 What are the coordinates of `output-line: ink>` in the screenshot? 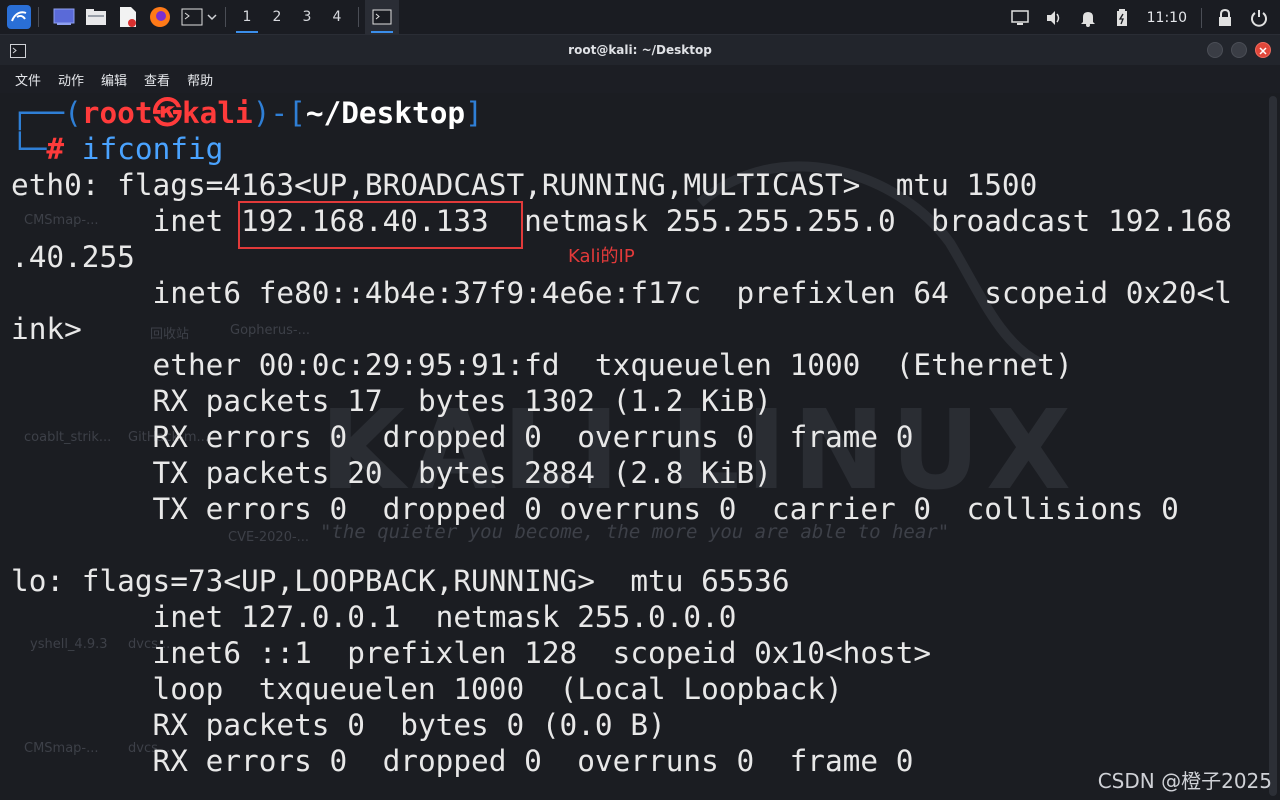 It's located at (46, 329).